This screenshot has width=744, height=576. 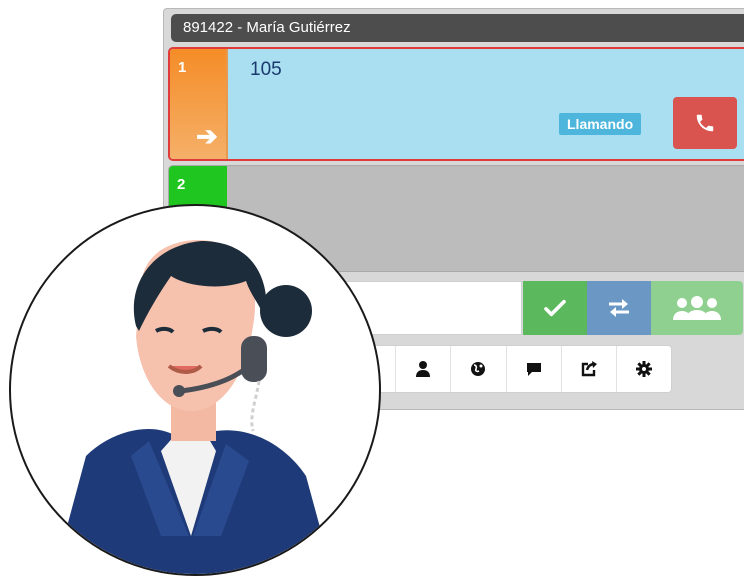 I want to click on chat-icon, so click(x=533, y=369).